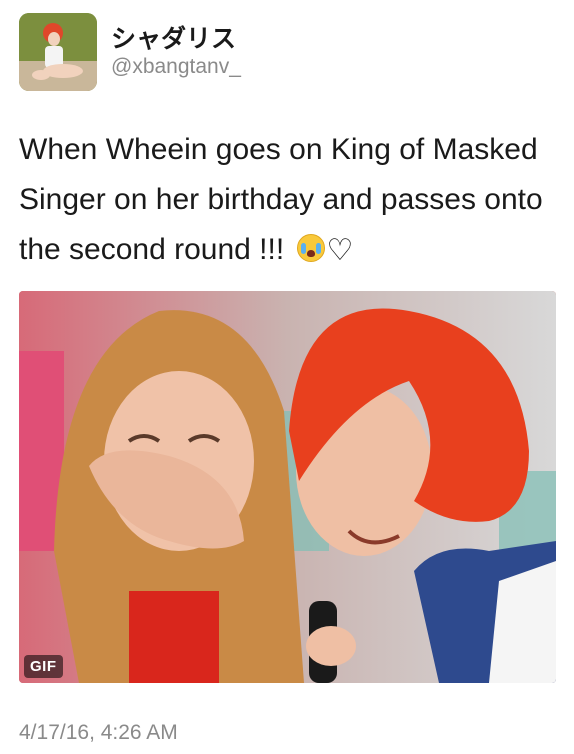  I want to click on white-heart-icon: ♡, so click(340, 250).